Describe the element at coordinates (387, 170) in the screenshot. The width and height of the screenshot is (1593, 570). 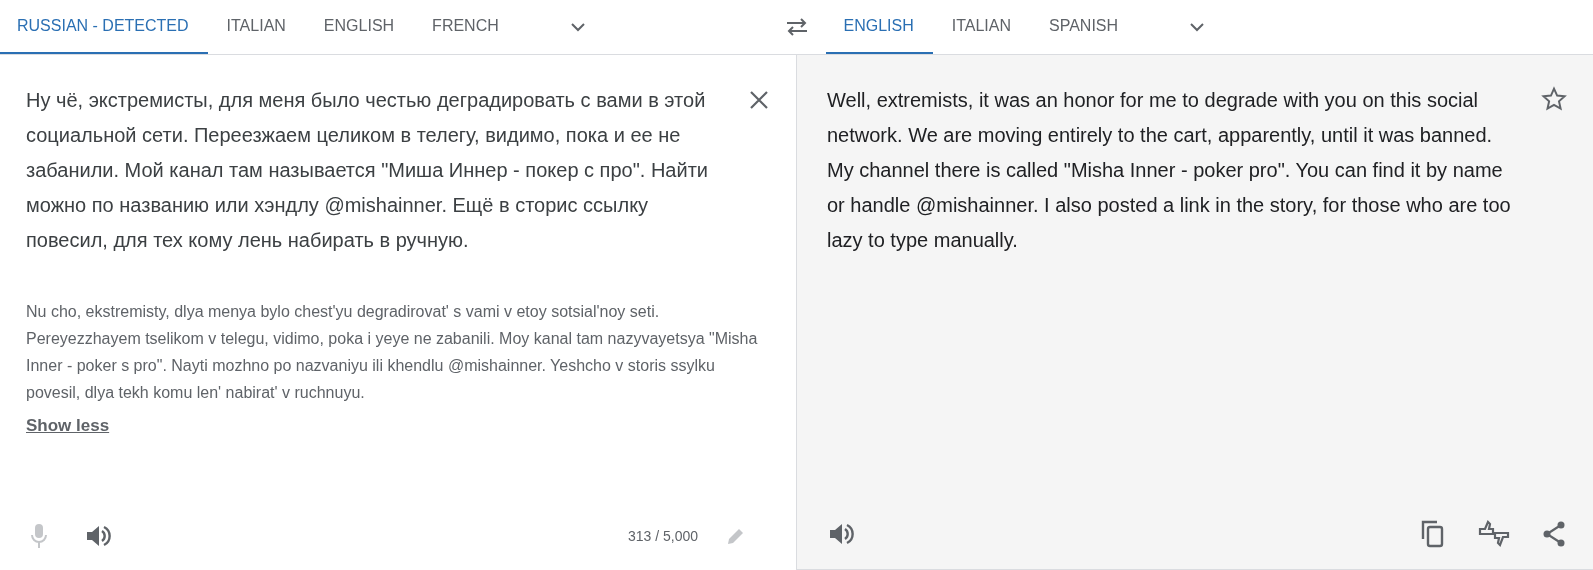
I see `source-text: Ну чё, экстремисты, для меня было честью деградировать с вами в этой социальной сети. Переезжаем целиком в телегу, видимо, пока и ее не забанили. Мой канал там называется "Миша Иннер - покер с про". Найти можно по названию или хэндлу @mishainner. Ещё в сторис ссылку повесил, для тех кому лень набирать в ручную.` at that location.